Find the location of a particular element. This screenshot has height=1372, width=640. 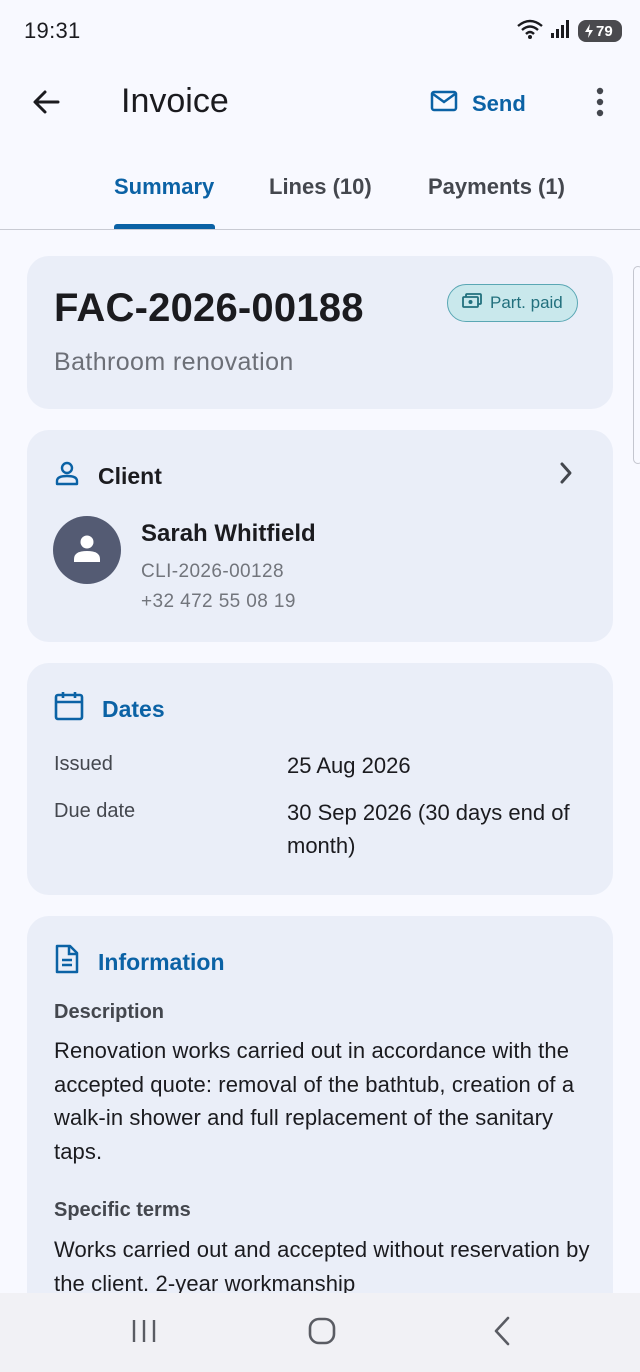

recent-apps-icon is located at coordinates (144, 1333).